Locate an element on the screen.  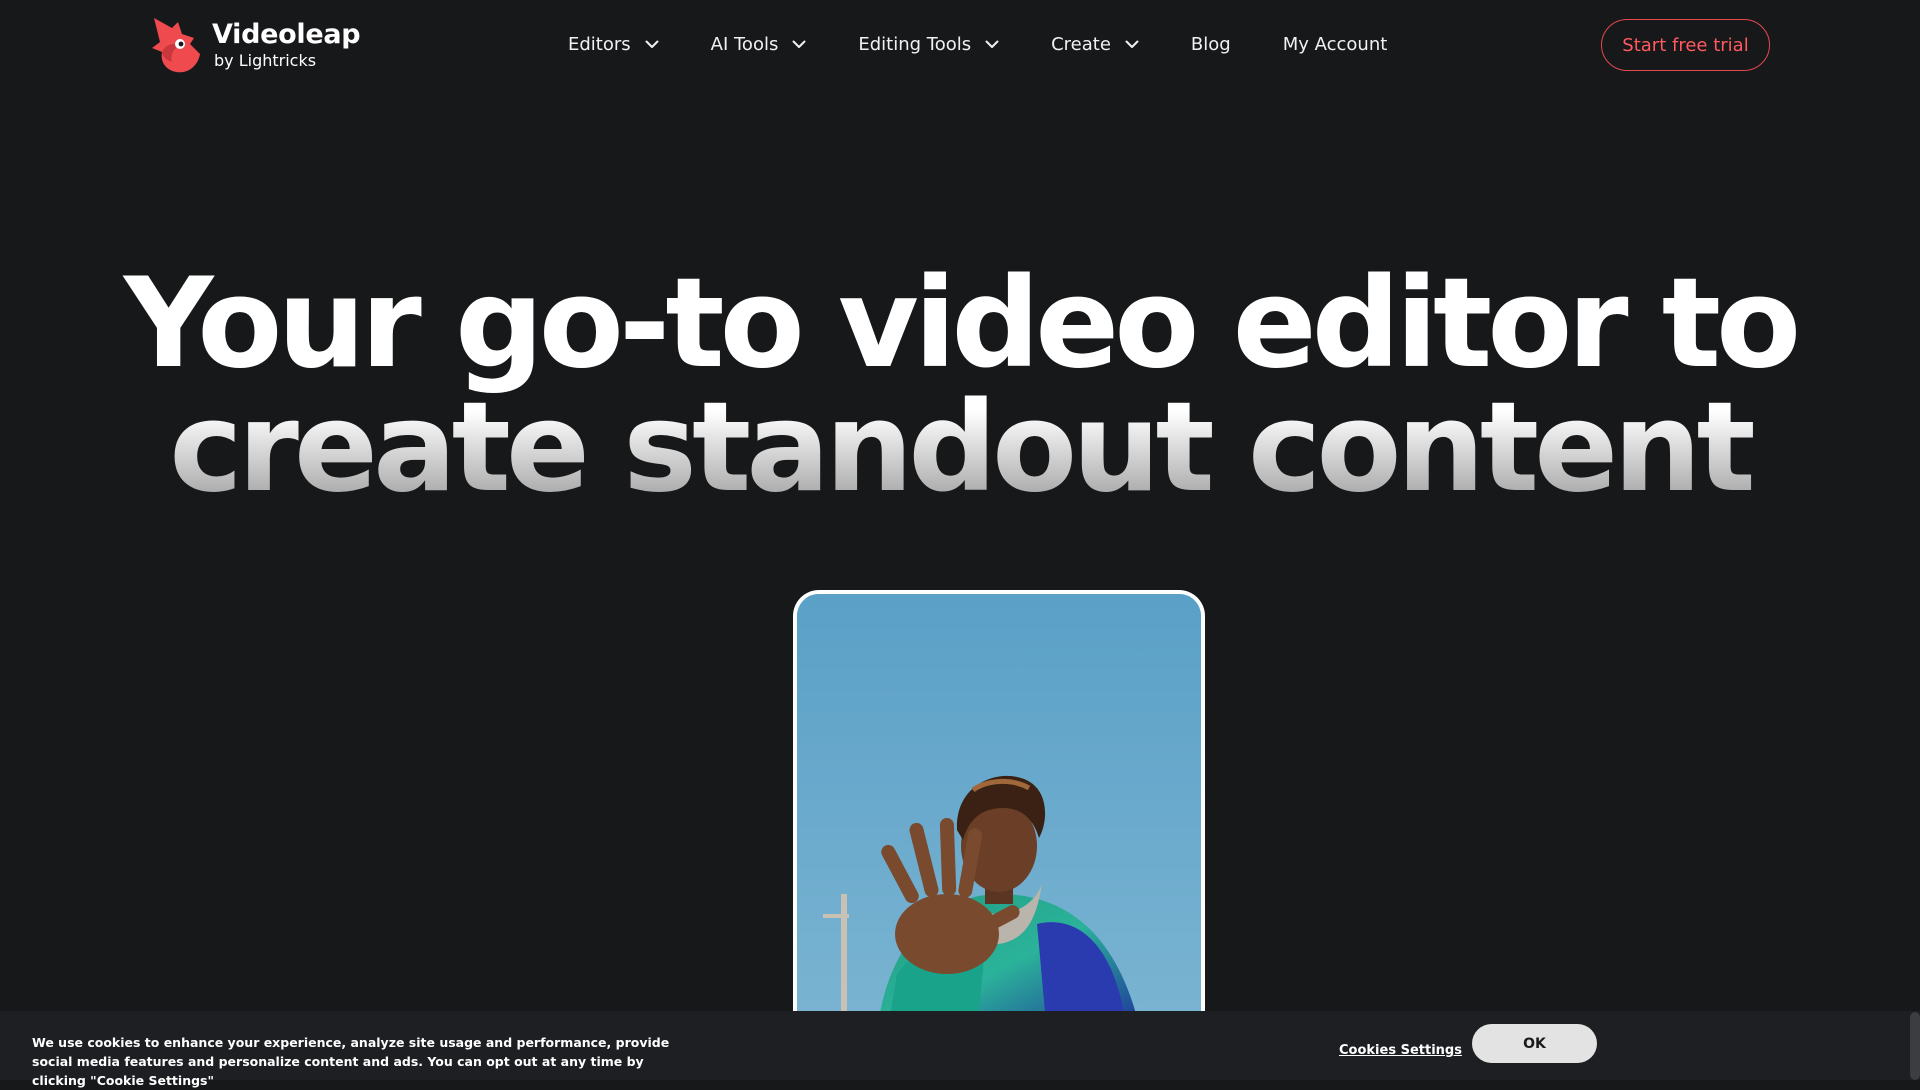
nav-editing-tools: Editing Tools is located at coordinates (928, 44).